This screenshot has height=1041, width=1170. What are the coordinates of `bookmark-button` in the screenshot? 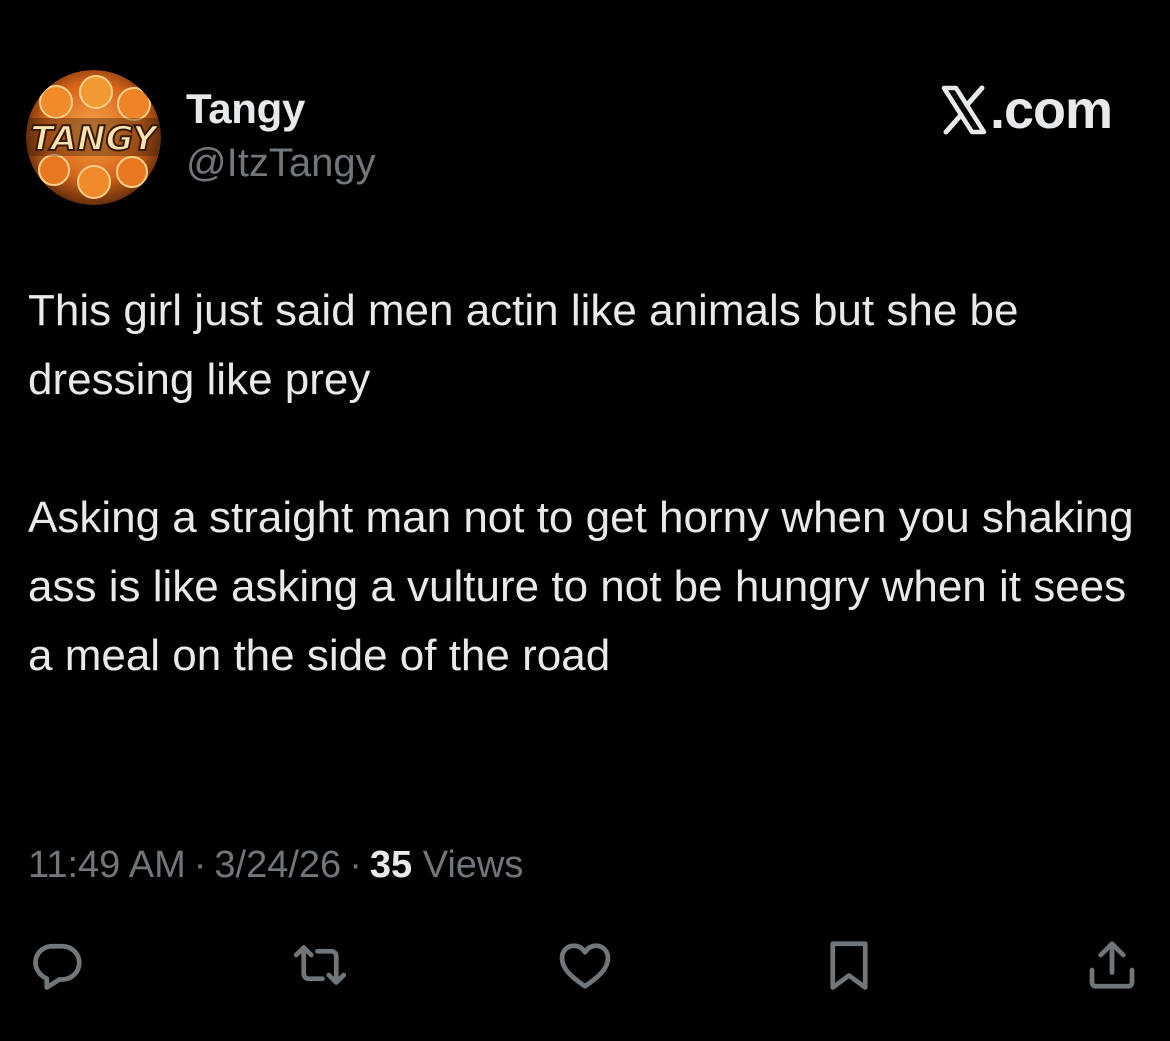 It's located at (849, 965).